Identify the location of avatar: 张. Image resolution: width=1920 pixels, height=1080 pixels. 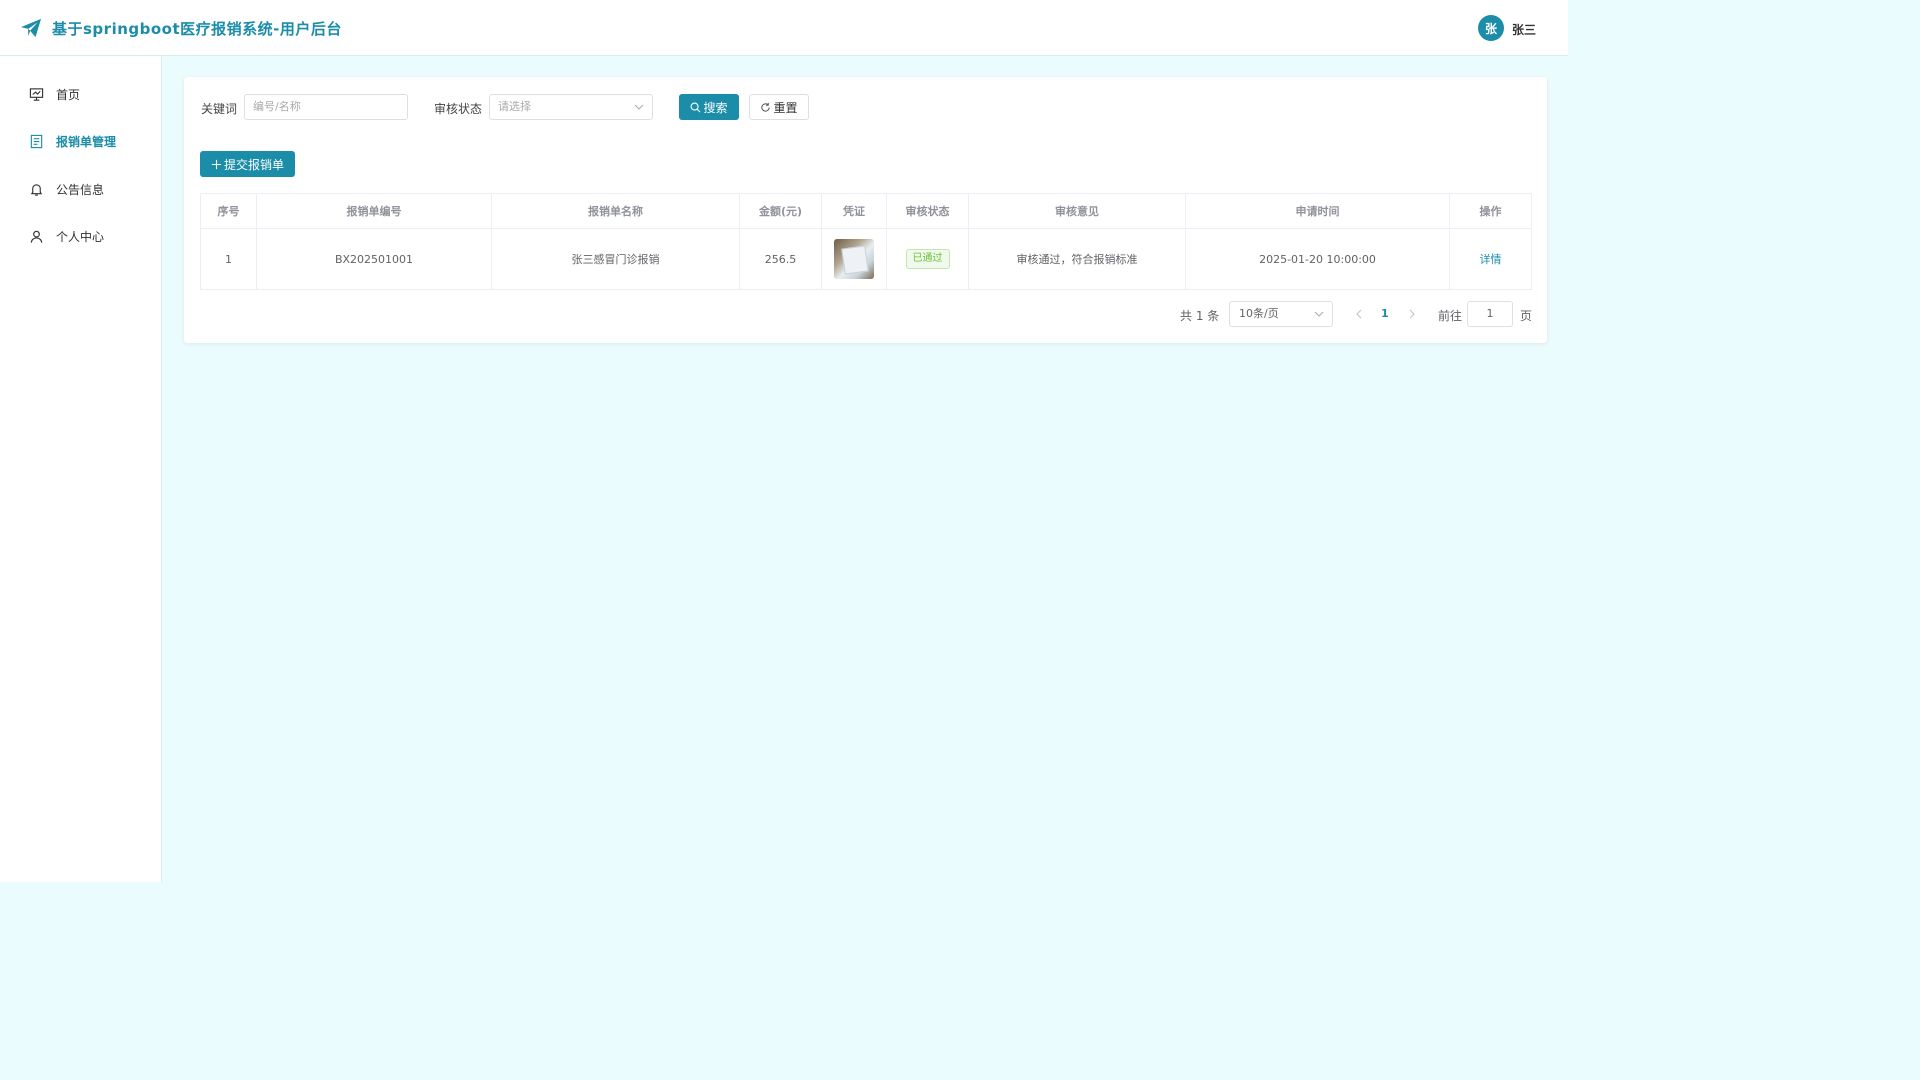
(1491, 28).